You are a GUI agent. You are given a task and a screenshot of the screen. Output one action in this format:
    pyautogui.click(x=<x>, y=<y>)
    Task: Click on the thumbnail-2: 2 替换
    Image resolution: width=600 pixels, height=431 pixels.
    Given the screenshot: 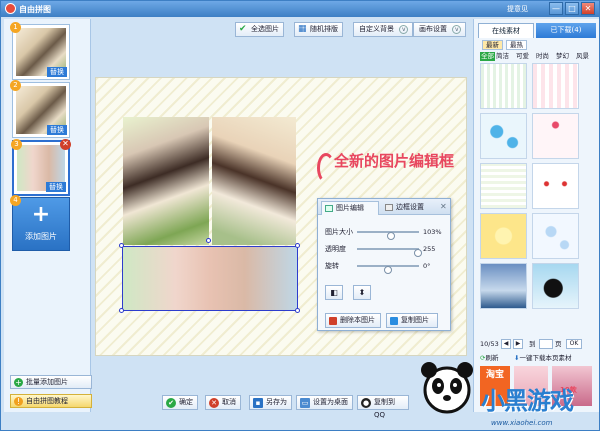 What is the action you would take?
    pyautogui.click(x=40, y=109)
    